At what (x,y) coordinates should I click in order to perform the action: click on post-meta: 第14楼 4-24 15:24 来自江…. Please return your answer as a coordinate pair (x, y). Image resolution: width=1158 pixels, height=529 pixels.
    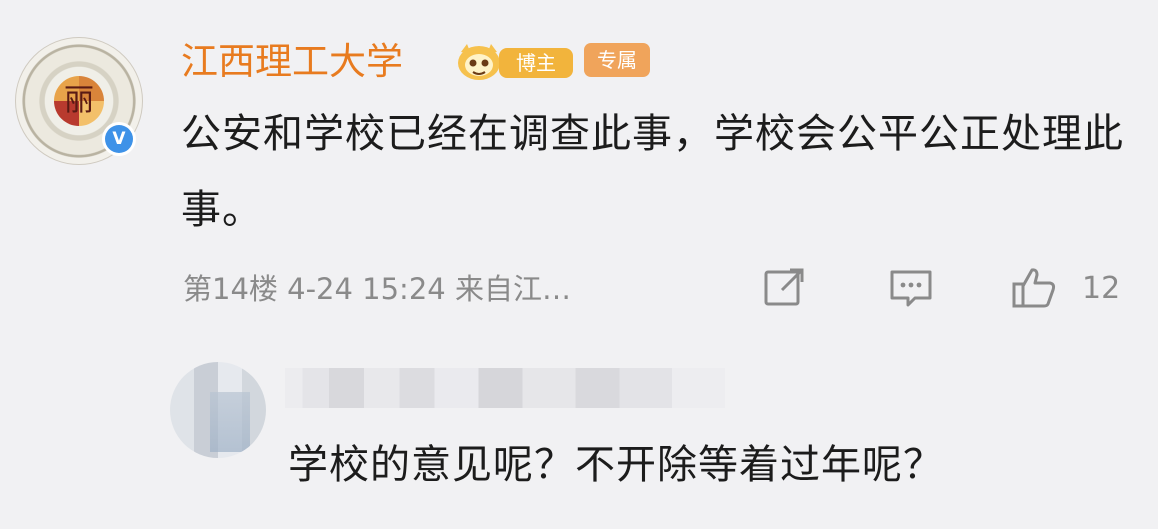
    Looking at the image, I should click on (377, 289).